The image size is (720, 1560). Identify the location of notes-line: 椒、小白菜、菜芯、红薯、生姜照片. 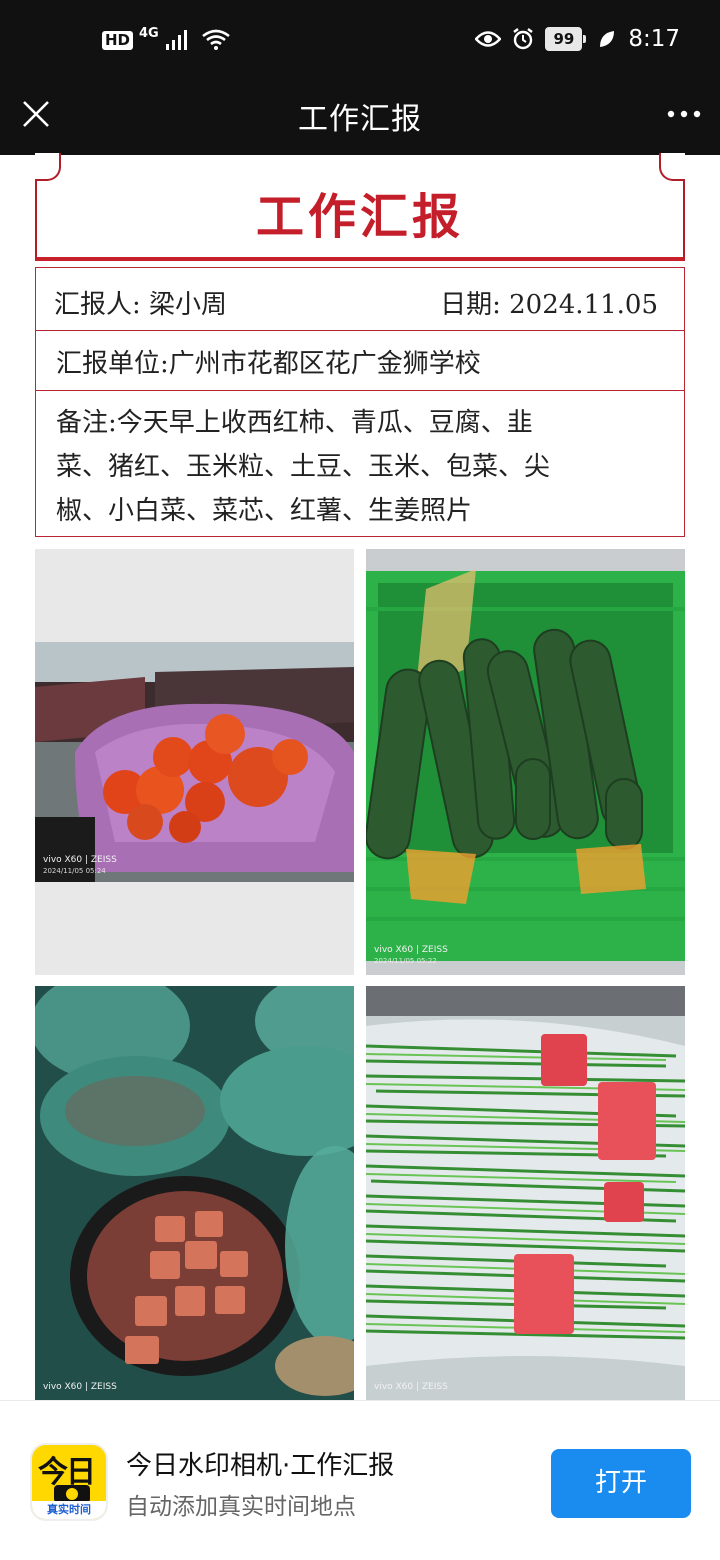
(264, 511).